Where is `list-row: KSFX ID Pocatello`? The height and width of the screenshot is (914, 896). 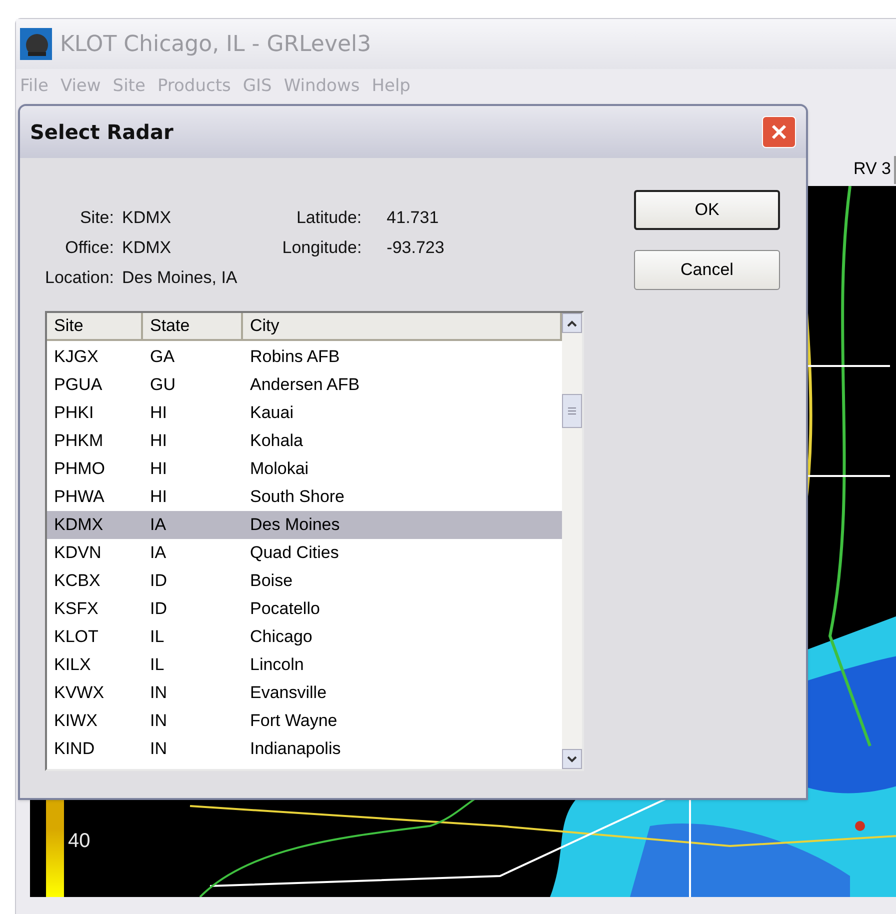 list-row: KSFX ID Pocatello is located at coordinates (304, 609).